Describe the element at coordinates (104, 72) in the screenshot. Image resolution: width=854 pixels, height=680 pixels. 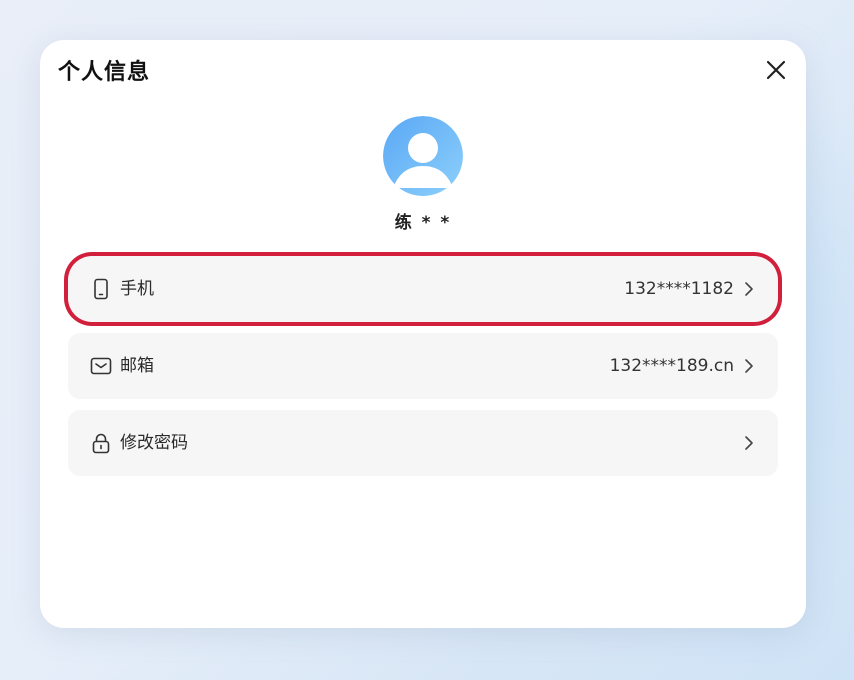
I see `dialog-title: 个人信息` at that location.